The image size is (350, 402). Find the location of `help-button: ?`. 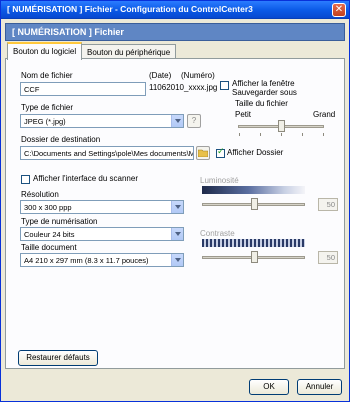

help-button: ? is located at coordinates (194, 121).